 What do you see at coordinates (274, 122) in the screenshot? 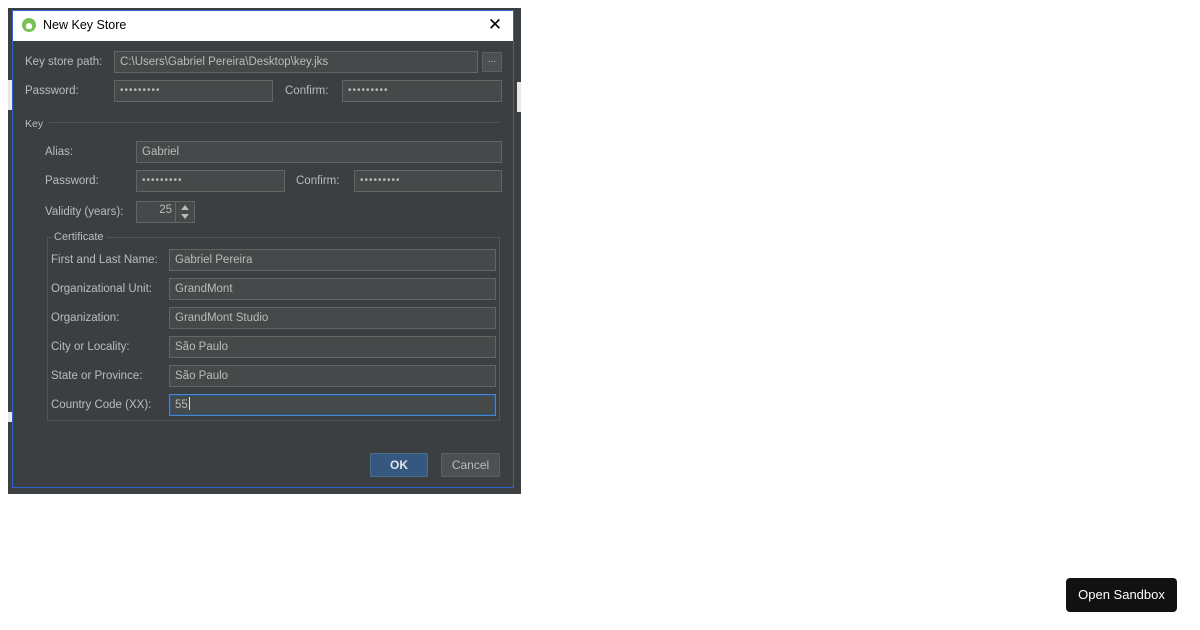
I see `key-section-divider` at bounding box center [274, 122].